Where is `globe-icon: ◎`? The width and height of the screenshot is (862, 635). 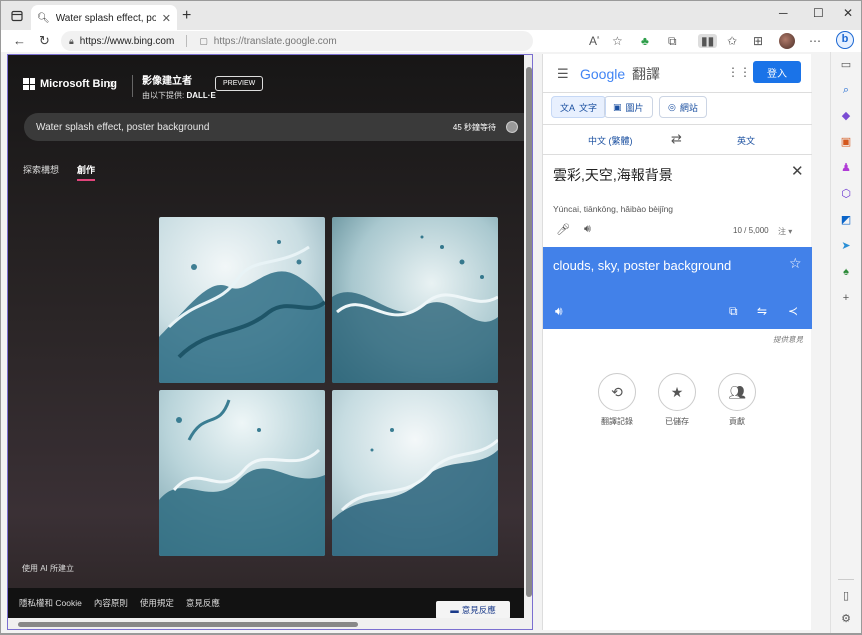
globe-icon: ◎ is located at coordinates (672, 106).